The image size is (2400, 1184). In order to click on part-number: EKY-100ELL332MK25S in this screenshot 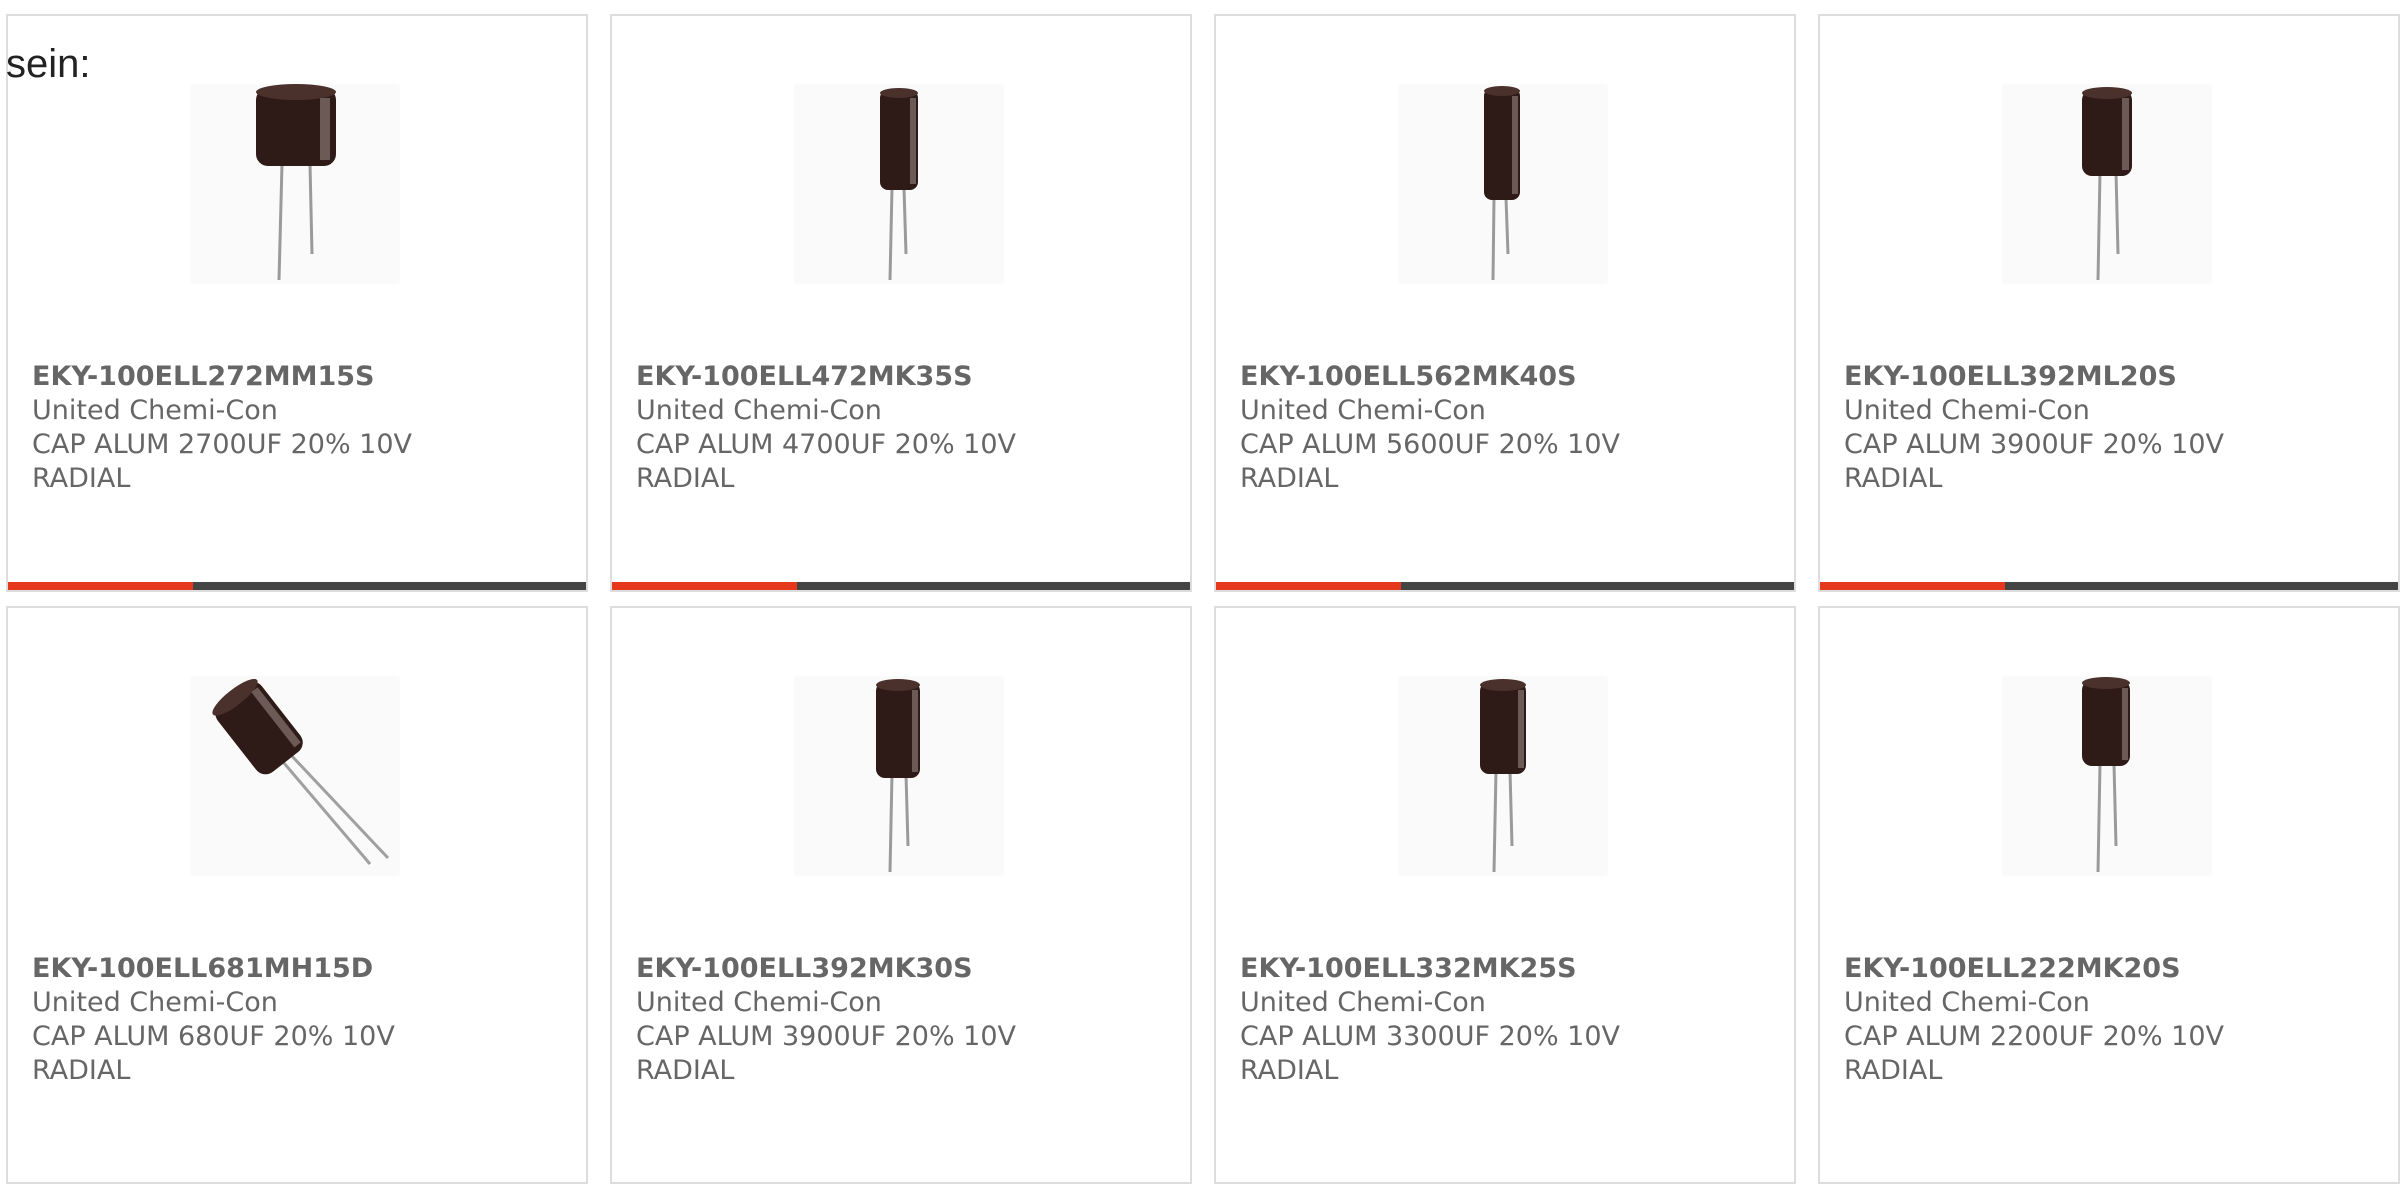, I will do `click(1505, 969)`.